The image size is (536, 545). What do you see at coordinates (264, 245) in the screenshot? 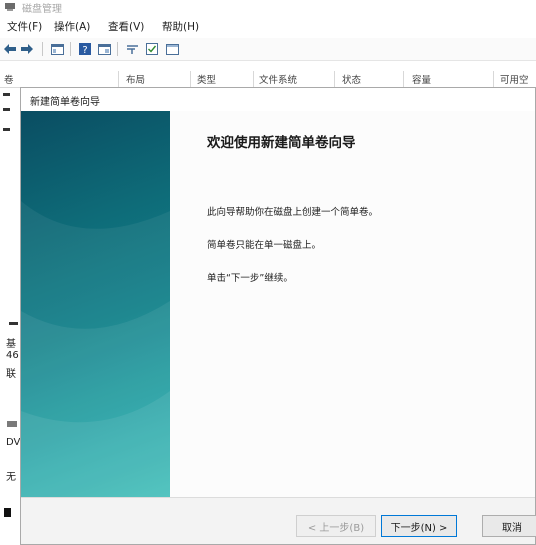
I see `wizard-paragraph: 简单卷只能在单一磁盘上。` at bounding box center [264, 245].